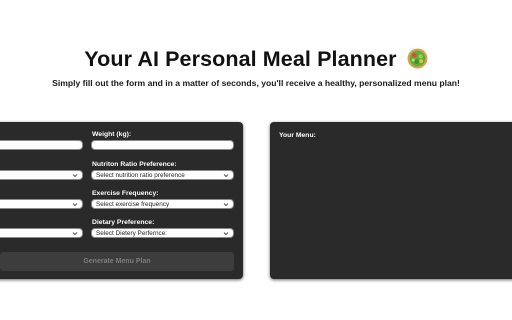 Image resolution: width=512 pixels, height=320 pixels. I want to click on page-title: Your AI Personal Meal Planner, so click(256, 59).